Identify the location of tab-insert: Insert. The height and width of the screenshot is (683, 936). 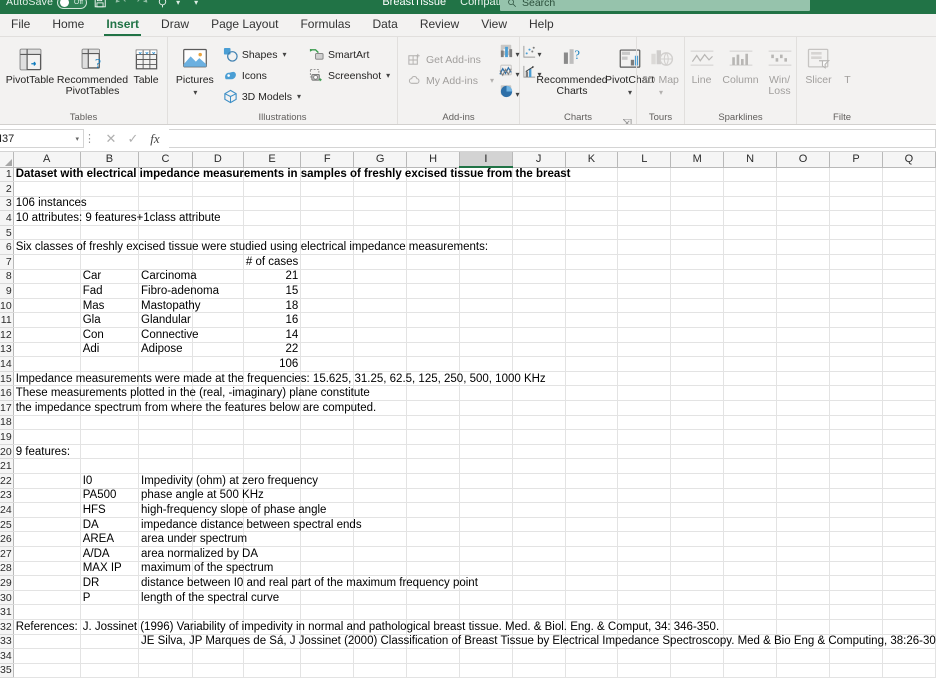
(122, 25).